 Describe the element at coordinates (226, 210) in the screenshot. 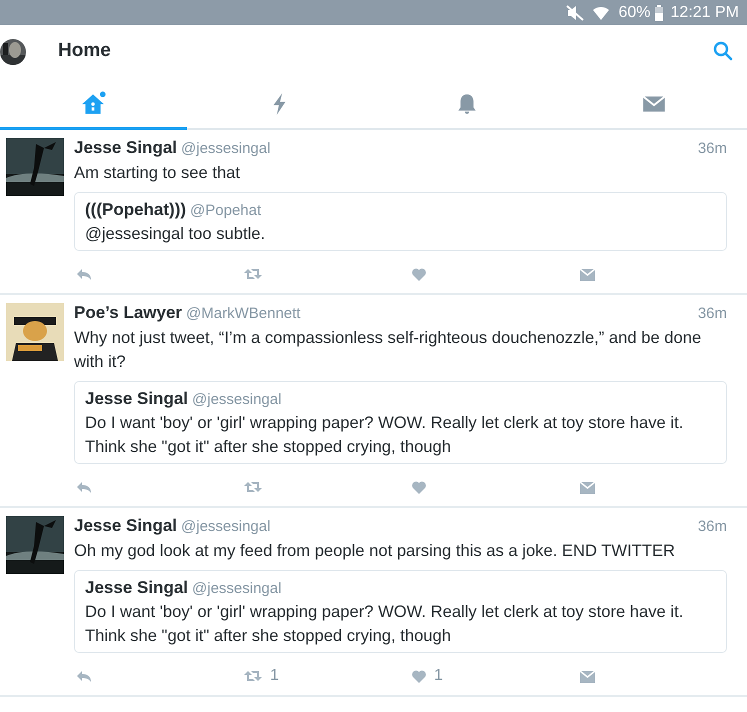

I see `quoted-author-handle: @Popehat` at that location.